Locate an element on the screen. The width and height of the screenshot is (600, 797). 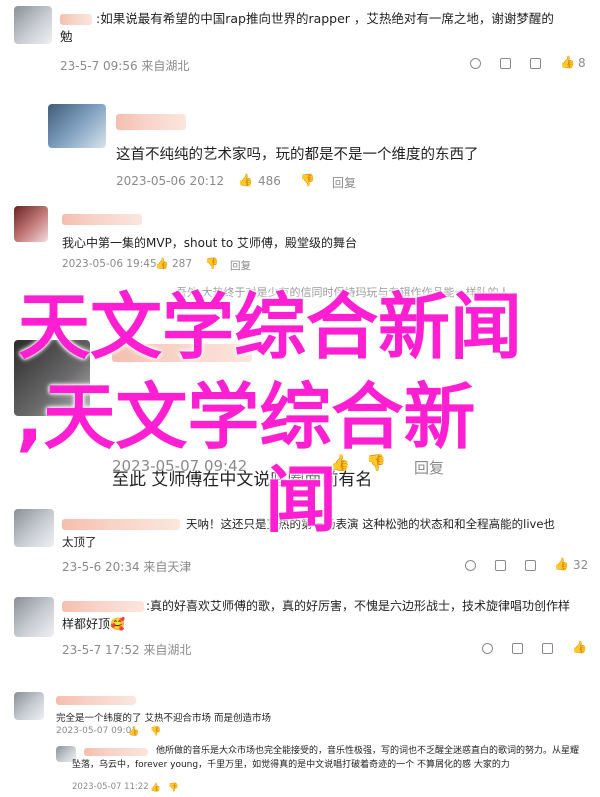
comment-date: 2023-05-06 20:12 is located at coordinates (170, 181).